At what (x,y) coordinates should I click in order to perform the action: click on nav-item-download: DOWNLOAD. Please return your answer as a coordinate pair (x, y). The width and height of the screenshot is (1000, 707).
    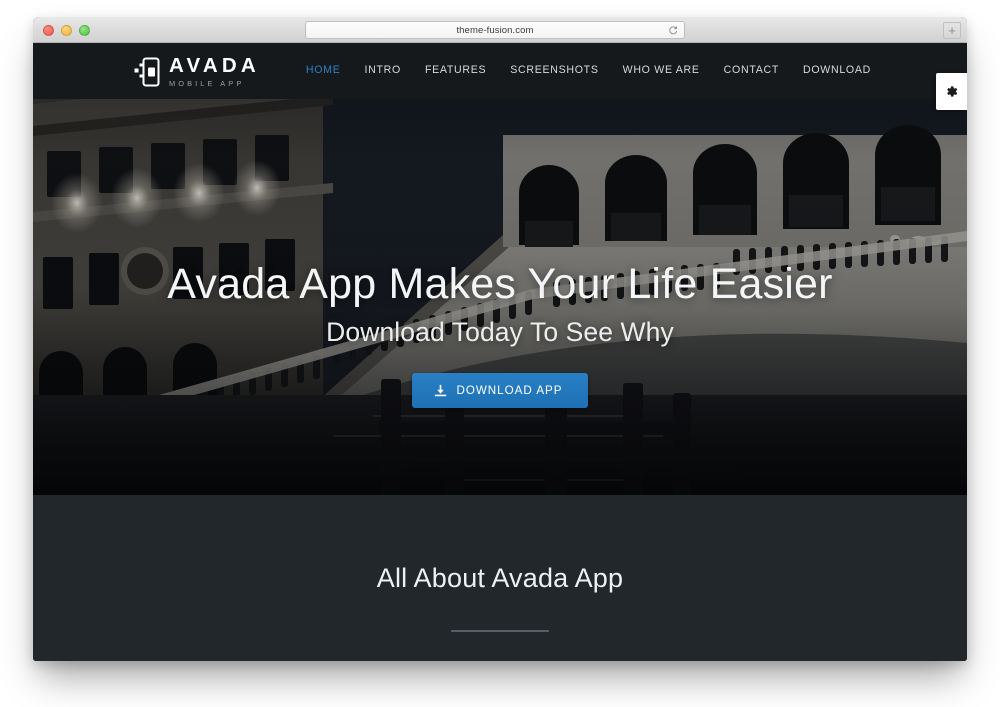
    Looking at the image, I should click on (837, 70).